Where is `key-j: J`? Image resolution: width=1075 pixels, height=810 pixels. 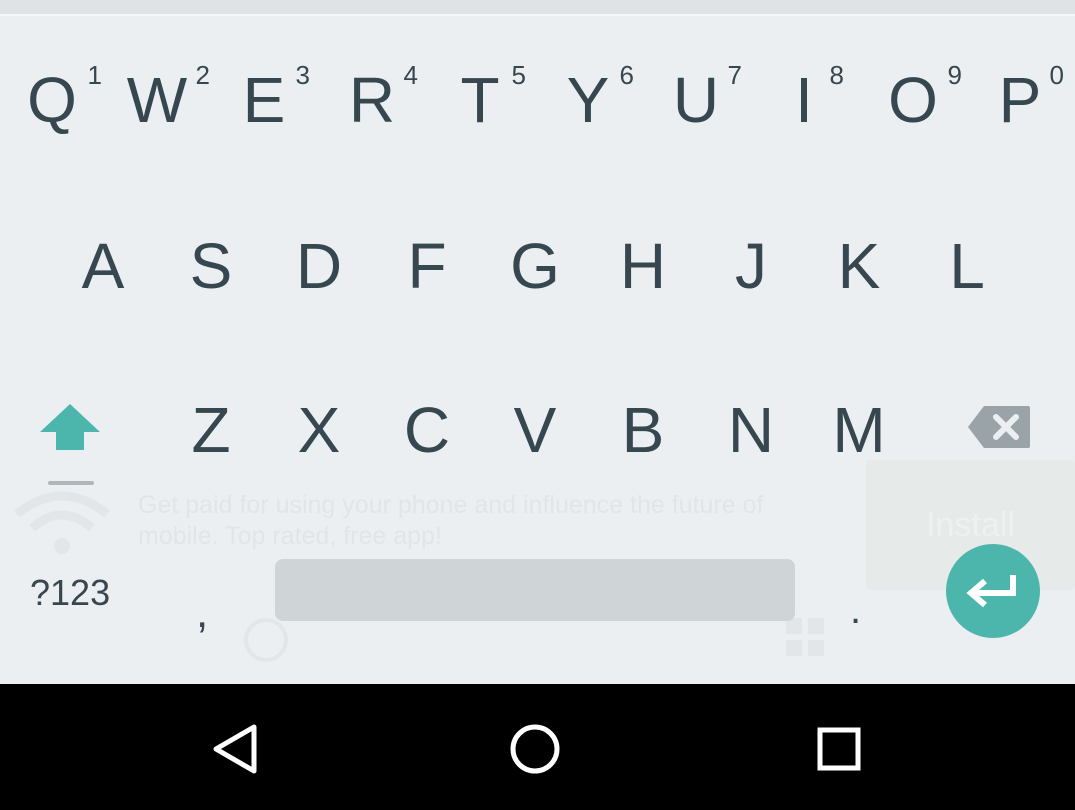
key-j: J is located at coordinates (751, 266).